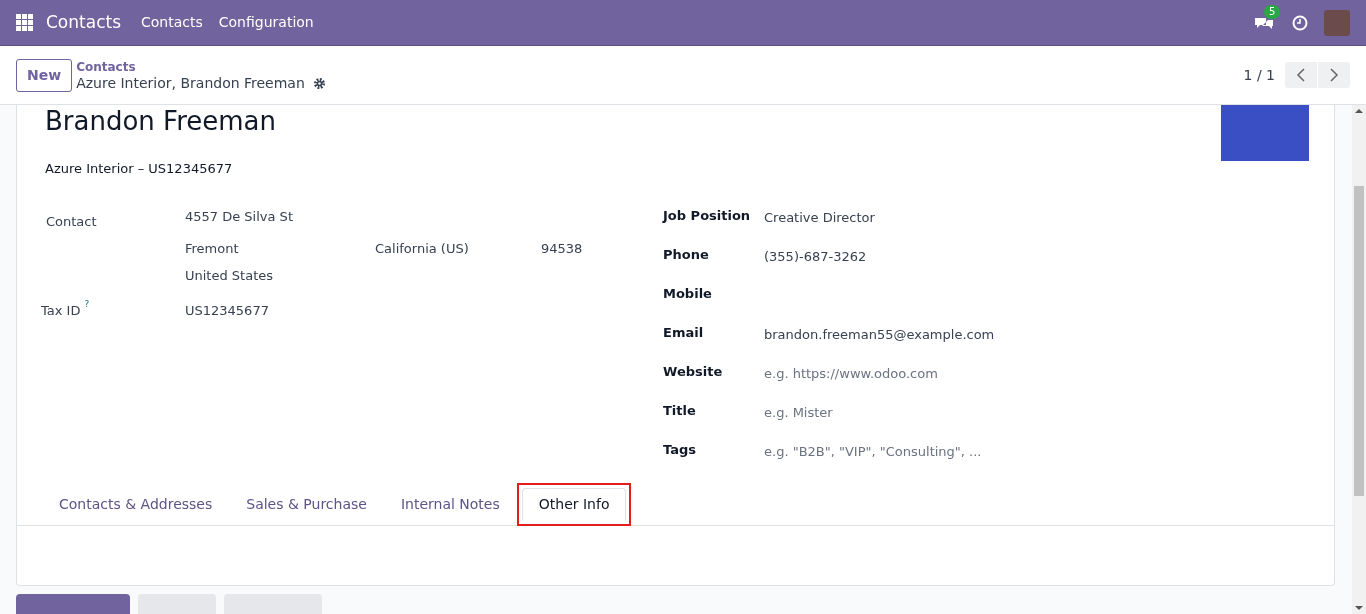 This screenshot has width=1366, height=614. What do you see at coordinates (306, 504) in the screenshot?
I see `form-tab: Sales & Purchase` at bounding box center [306, 504].